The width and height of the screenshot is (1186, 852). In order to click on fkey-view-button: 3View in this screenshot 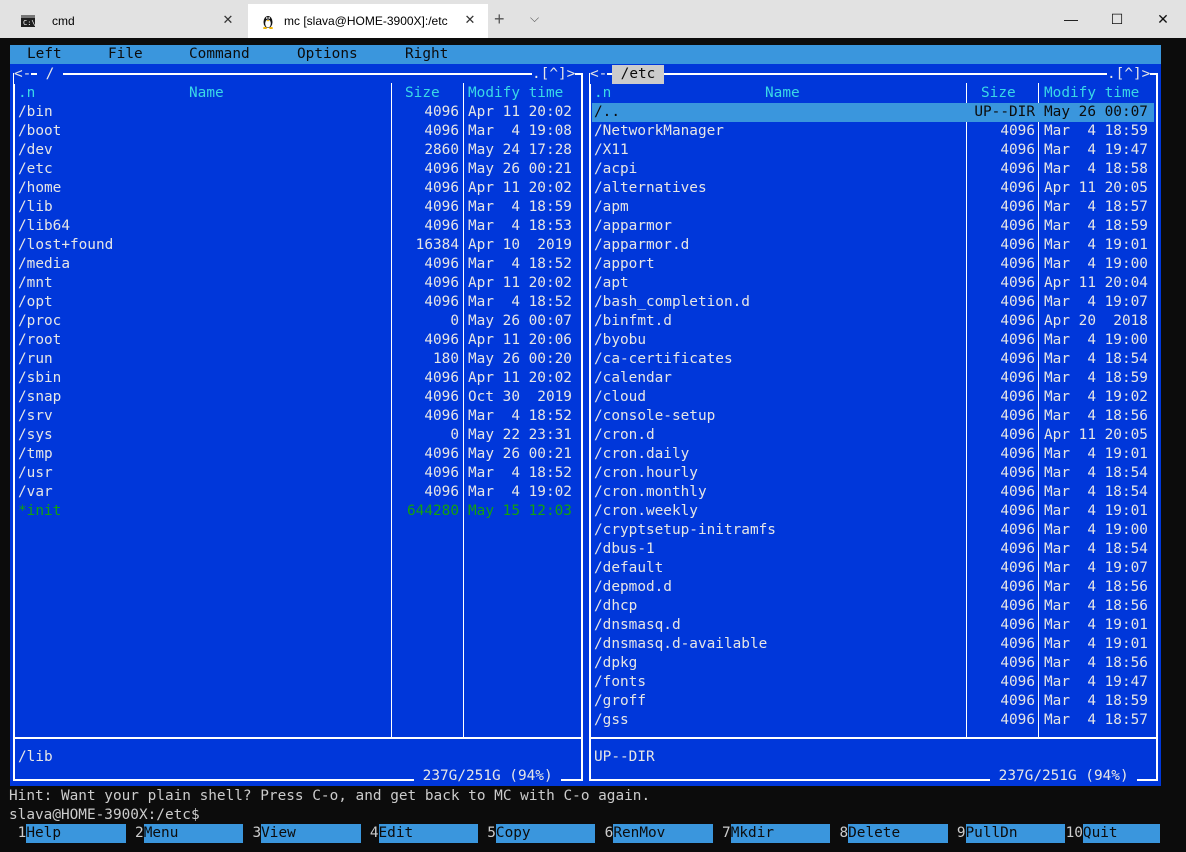, I will do `click(302, 833)`.